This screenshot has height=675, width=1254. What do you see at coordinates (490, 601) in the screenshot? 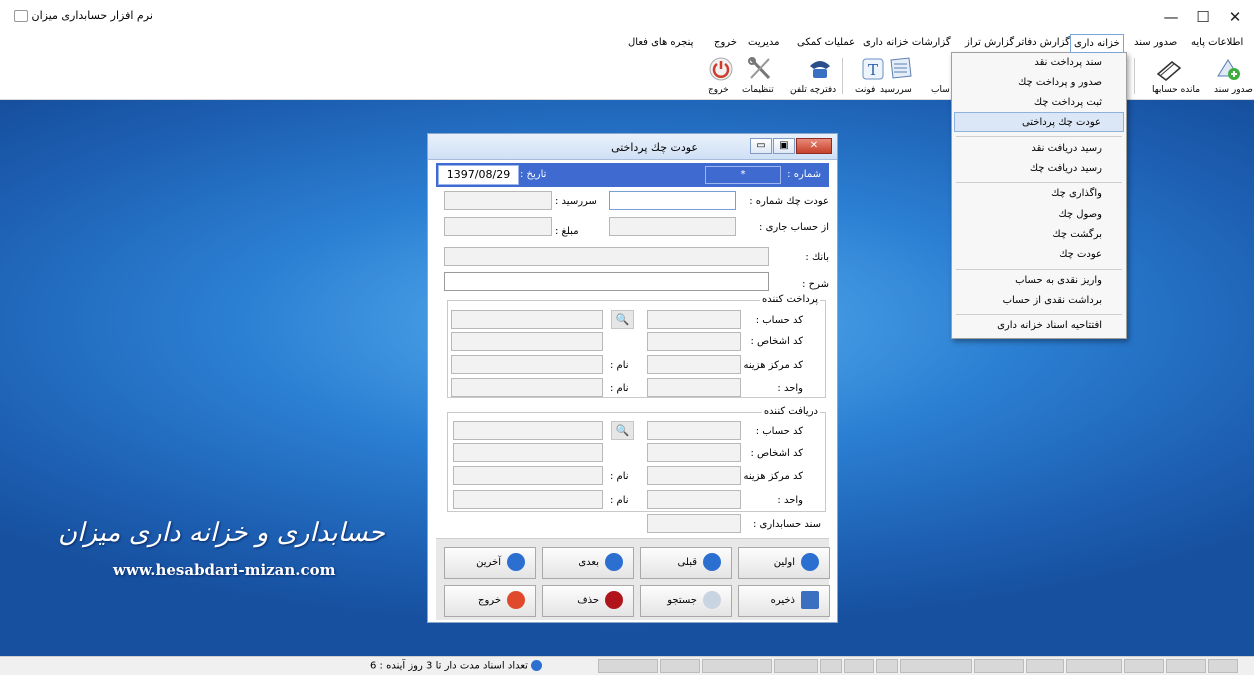
I see `exit-button: خروج` at bounding box center [490, 601].